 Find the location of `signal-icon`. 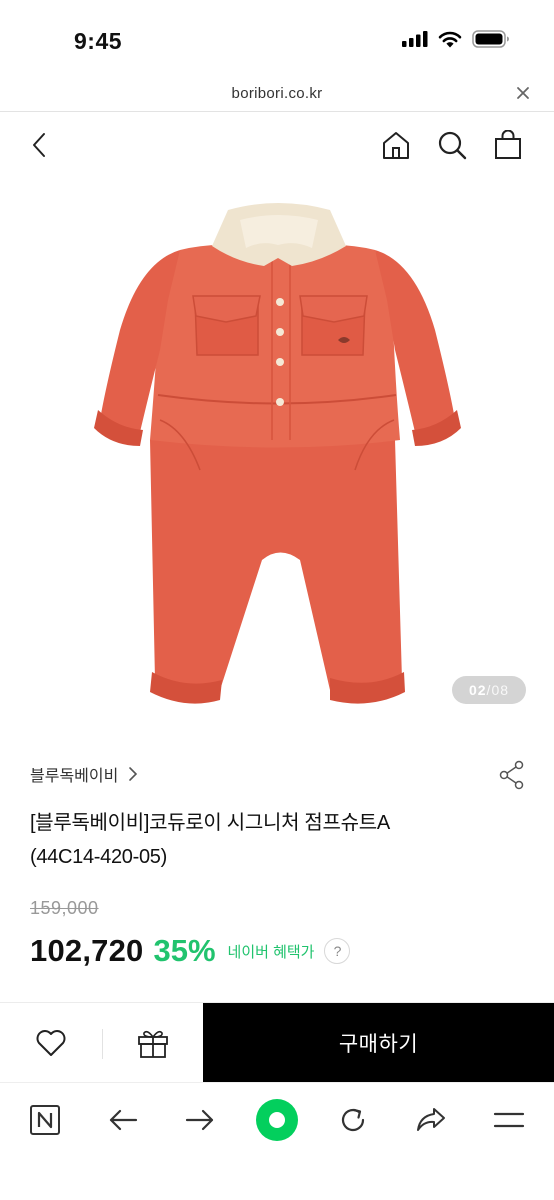

signal-icon is located at coordinates (415, 39).